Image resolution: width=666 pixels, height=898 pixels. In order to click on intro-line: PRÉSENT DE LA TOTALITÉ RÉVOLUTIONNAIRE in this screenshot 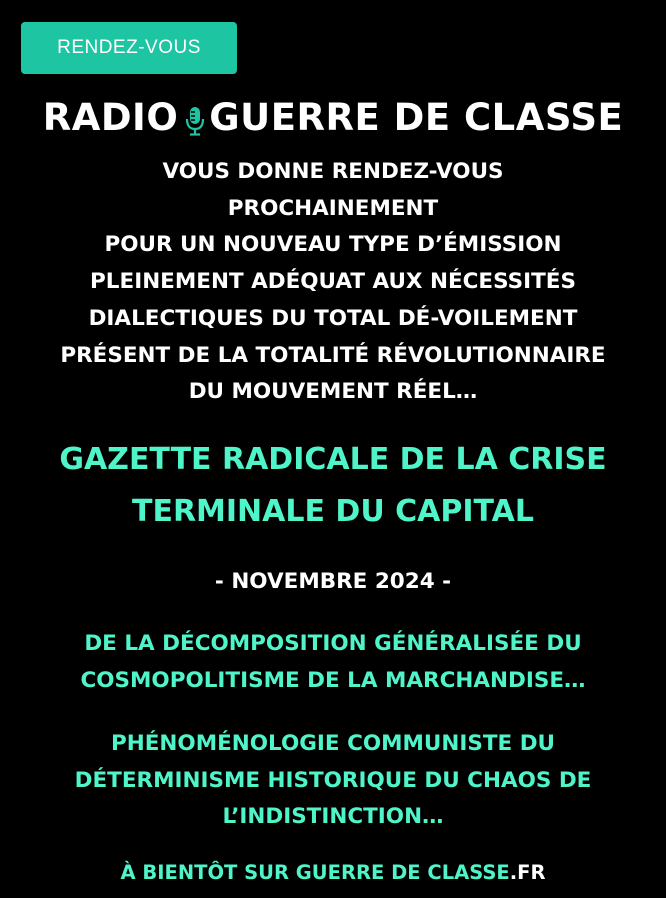, I will do `click(333, 355)`.